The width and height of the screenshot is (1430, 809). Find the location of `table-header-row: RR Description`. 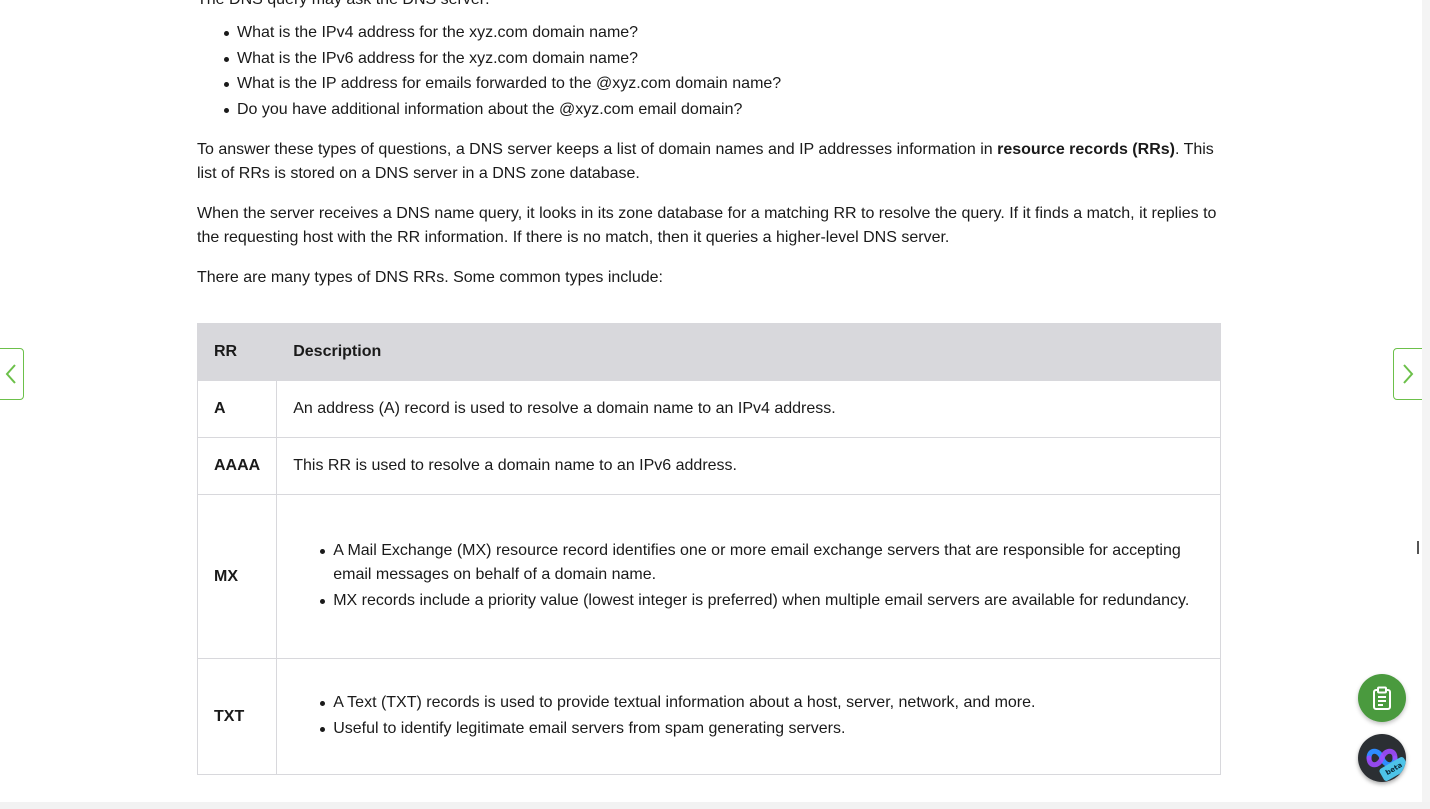

table-header-row: RR Description is located at coordinates (708, 352).